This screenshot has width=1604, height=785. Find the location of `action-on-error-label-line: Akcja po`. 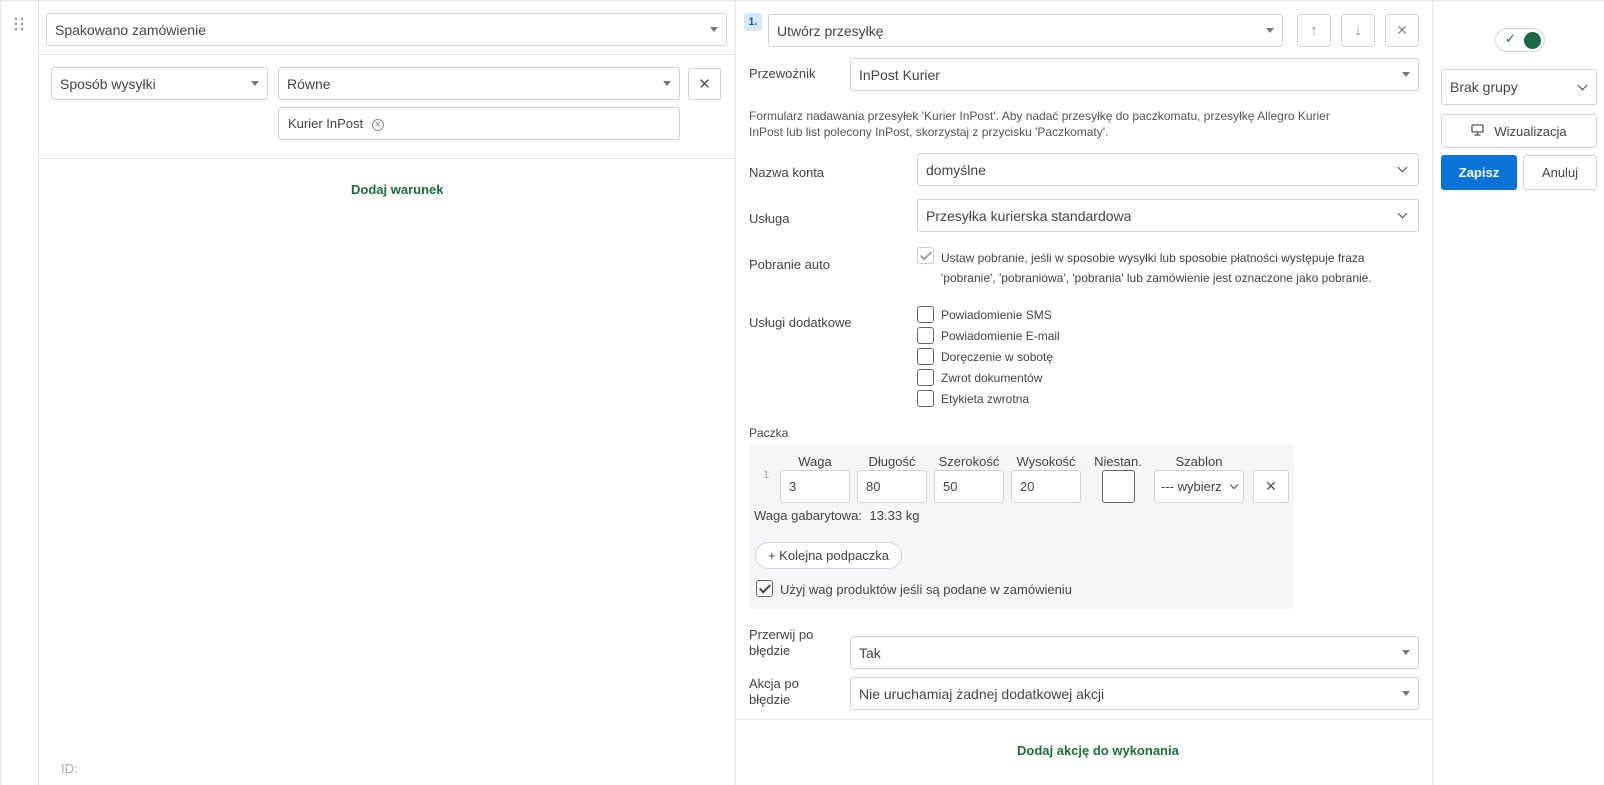

action-on-error-label-line: Akcja po is located at coordinates (774, 683).